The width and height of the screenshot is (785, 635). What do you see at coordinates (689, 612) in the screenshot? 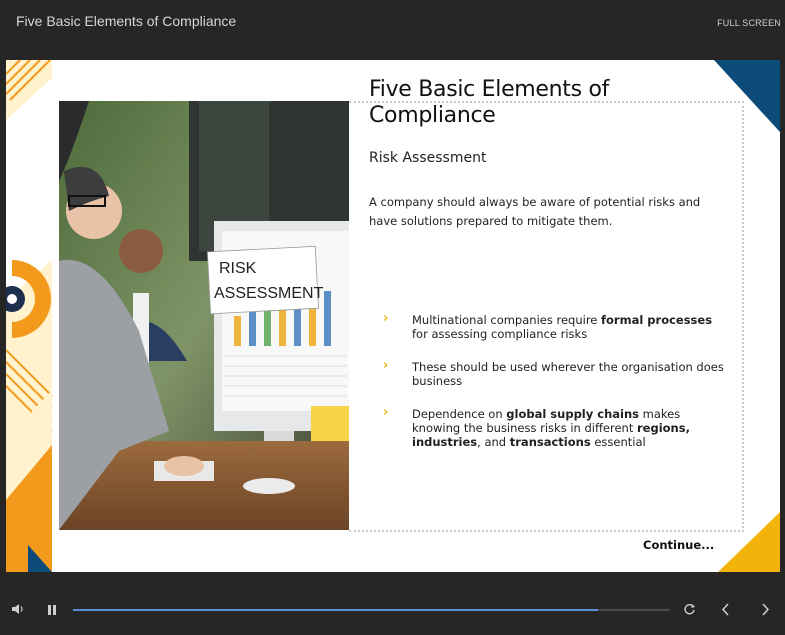
I see `replay-icon` at bounding box center [689, 612].